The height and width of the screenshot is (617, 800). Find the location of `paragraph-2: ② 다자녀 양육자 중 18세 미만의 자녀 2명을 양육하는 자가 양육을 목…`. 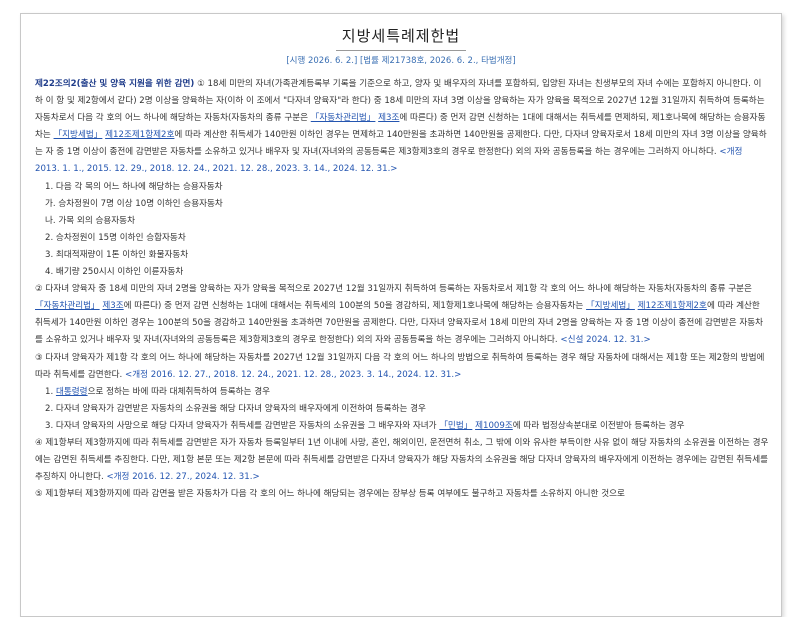

paragraph-2: ② 다자녀 양육자 중 18세 미만의 자녀 2명을 양육하는 자가 양육을 목… is located at coordinates (402, 315).